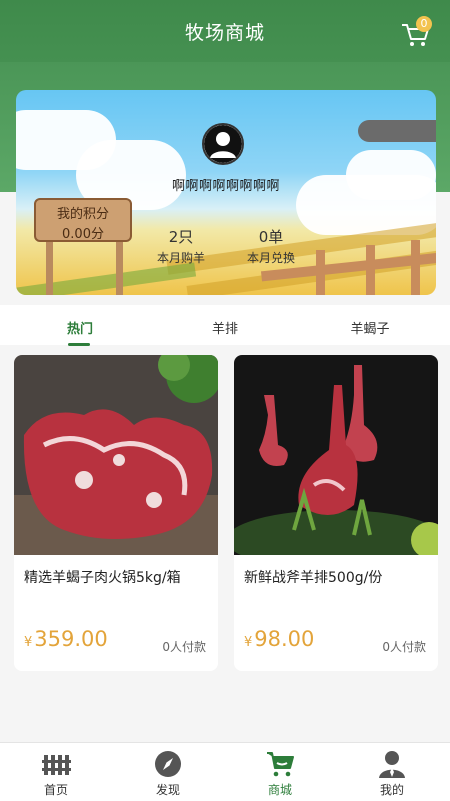 The width and height of the screenshot is (450, 801). Describe the element at coordinates (271, 237) in the screenshot. I see `stat-value: 0单` at that location.